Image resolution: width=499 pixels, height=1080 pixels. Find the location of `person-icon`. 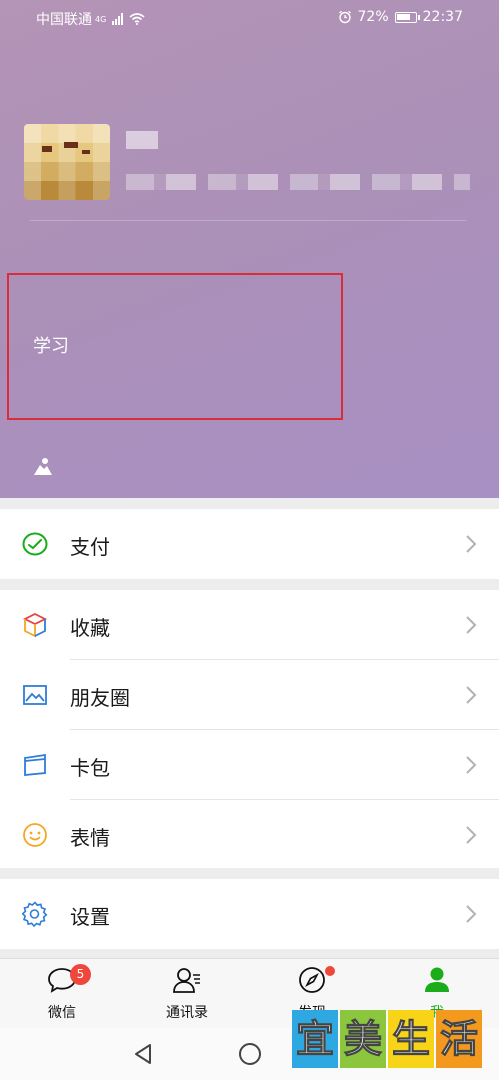

person-icon is located at coordinates (437, 979).